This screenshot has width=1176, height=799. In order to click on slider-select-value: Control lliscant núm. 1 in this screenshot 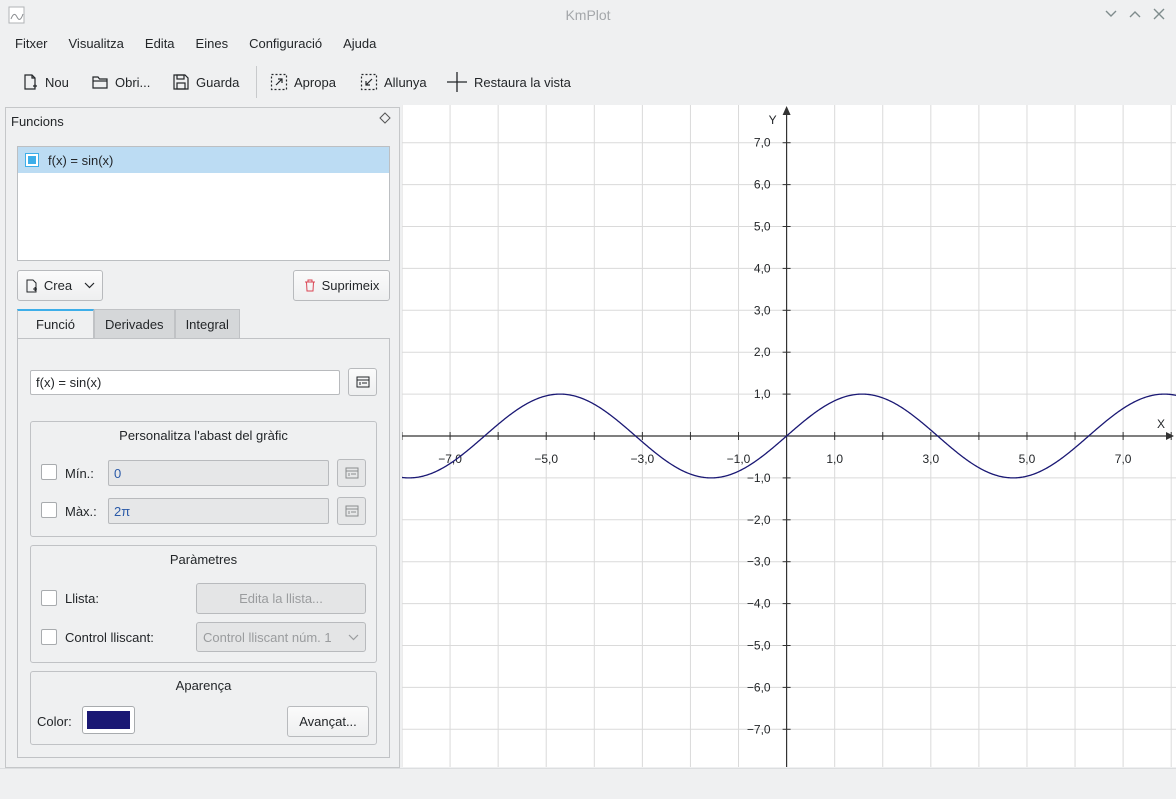, I will do `click(267, 637)`.